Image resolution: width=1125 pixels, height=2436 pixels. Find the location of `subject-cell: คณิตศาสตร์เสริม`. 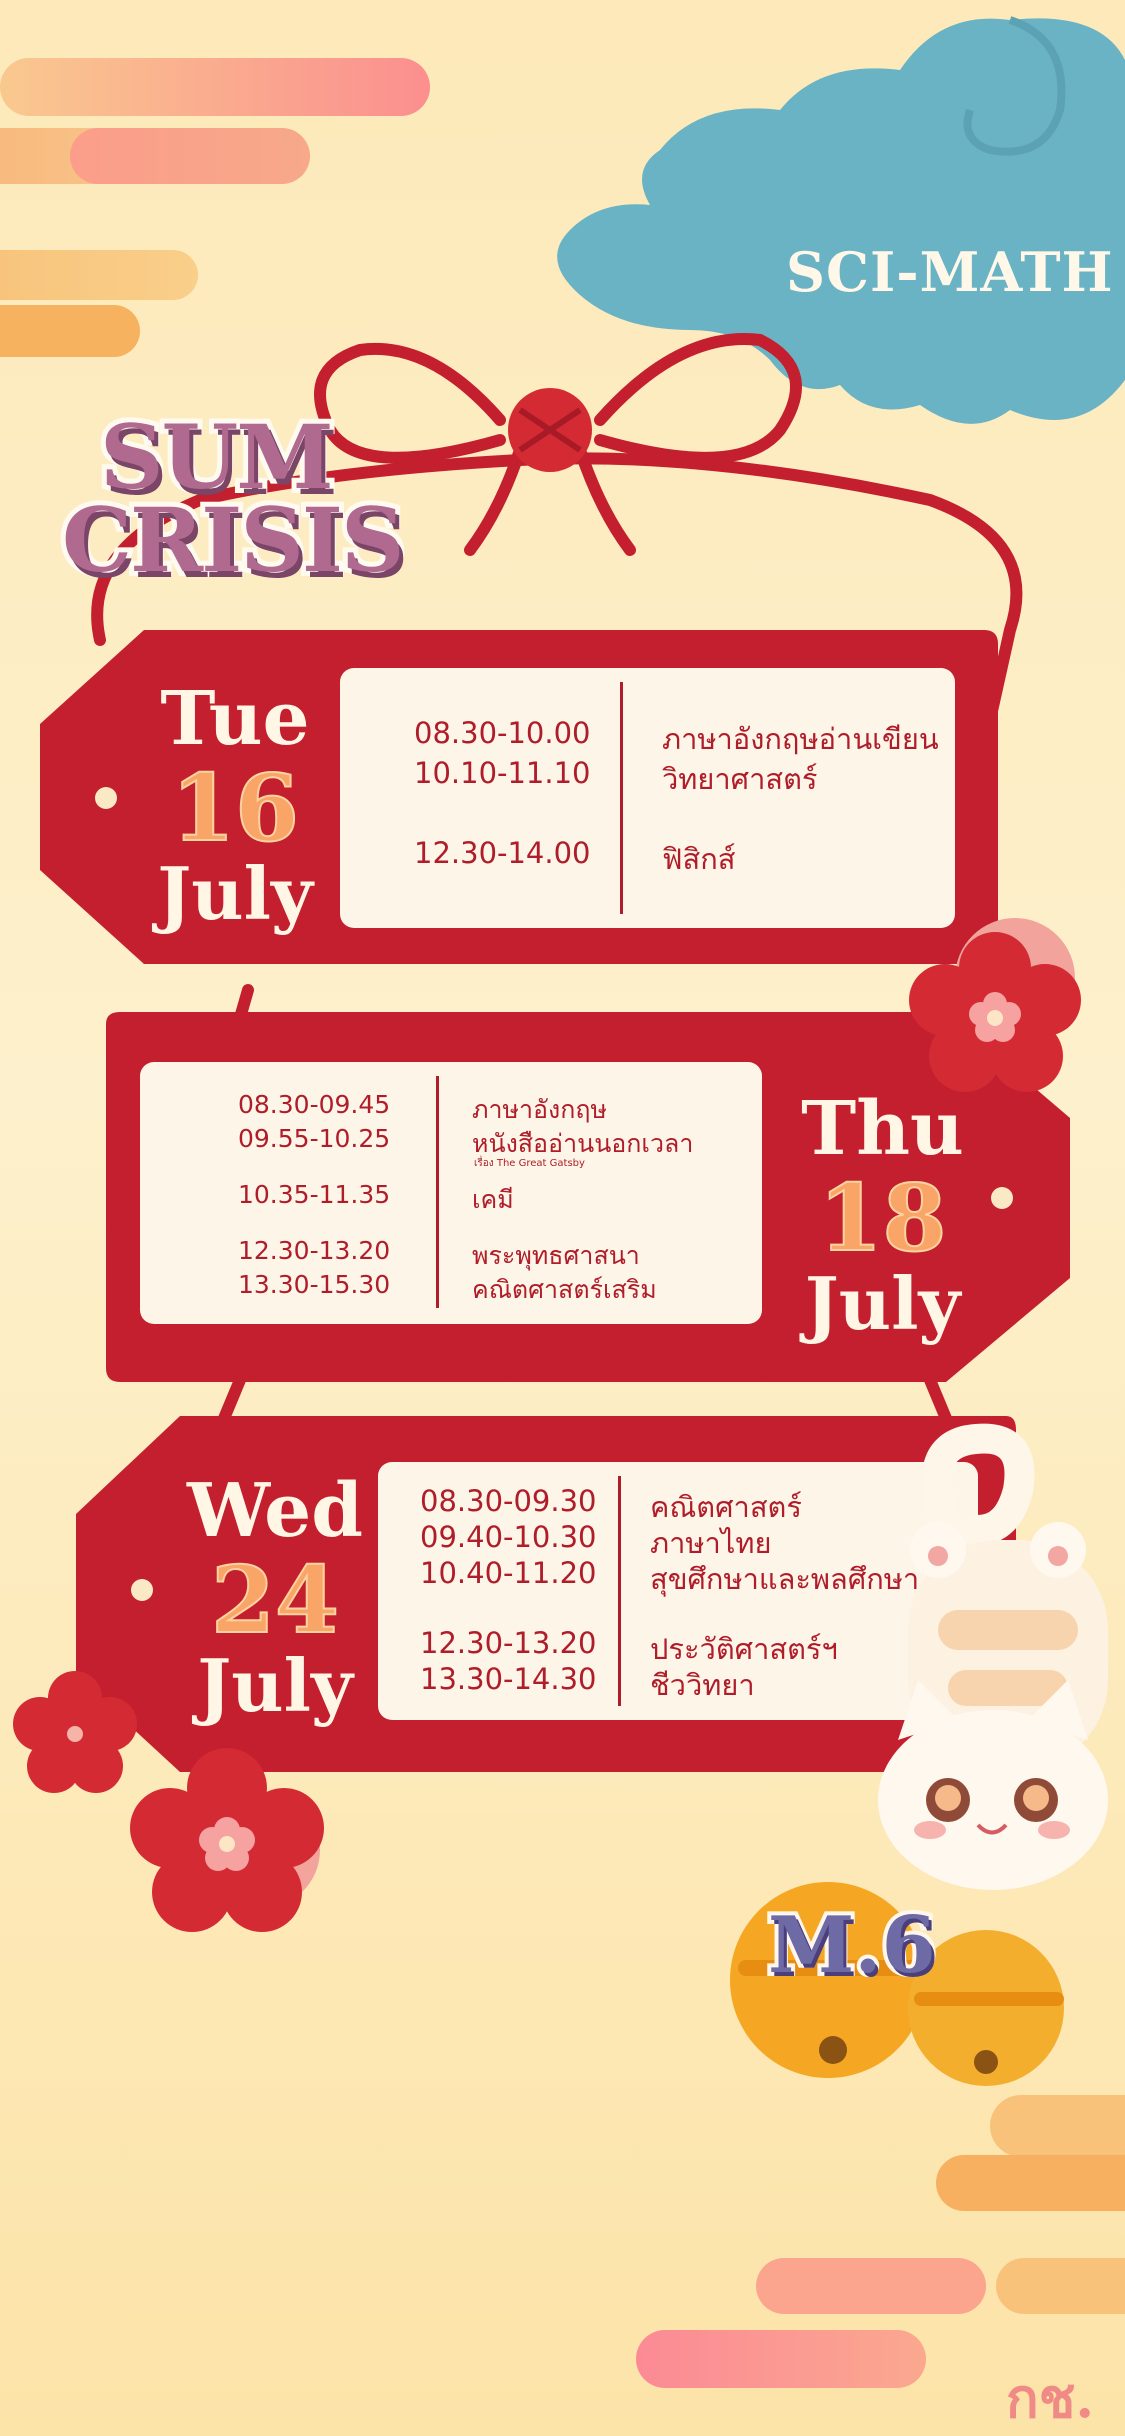

subject-cell: คณิตศาสตร์เสริม is located at coordinates (564, 1289).